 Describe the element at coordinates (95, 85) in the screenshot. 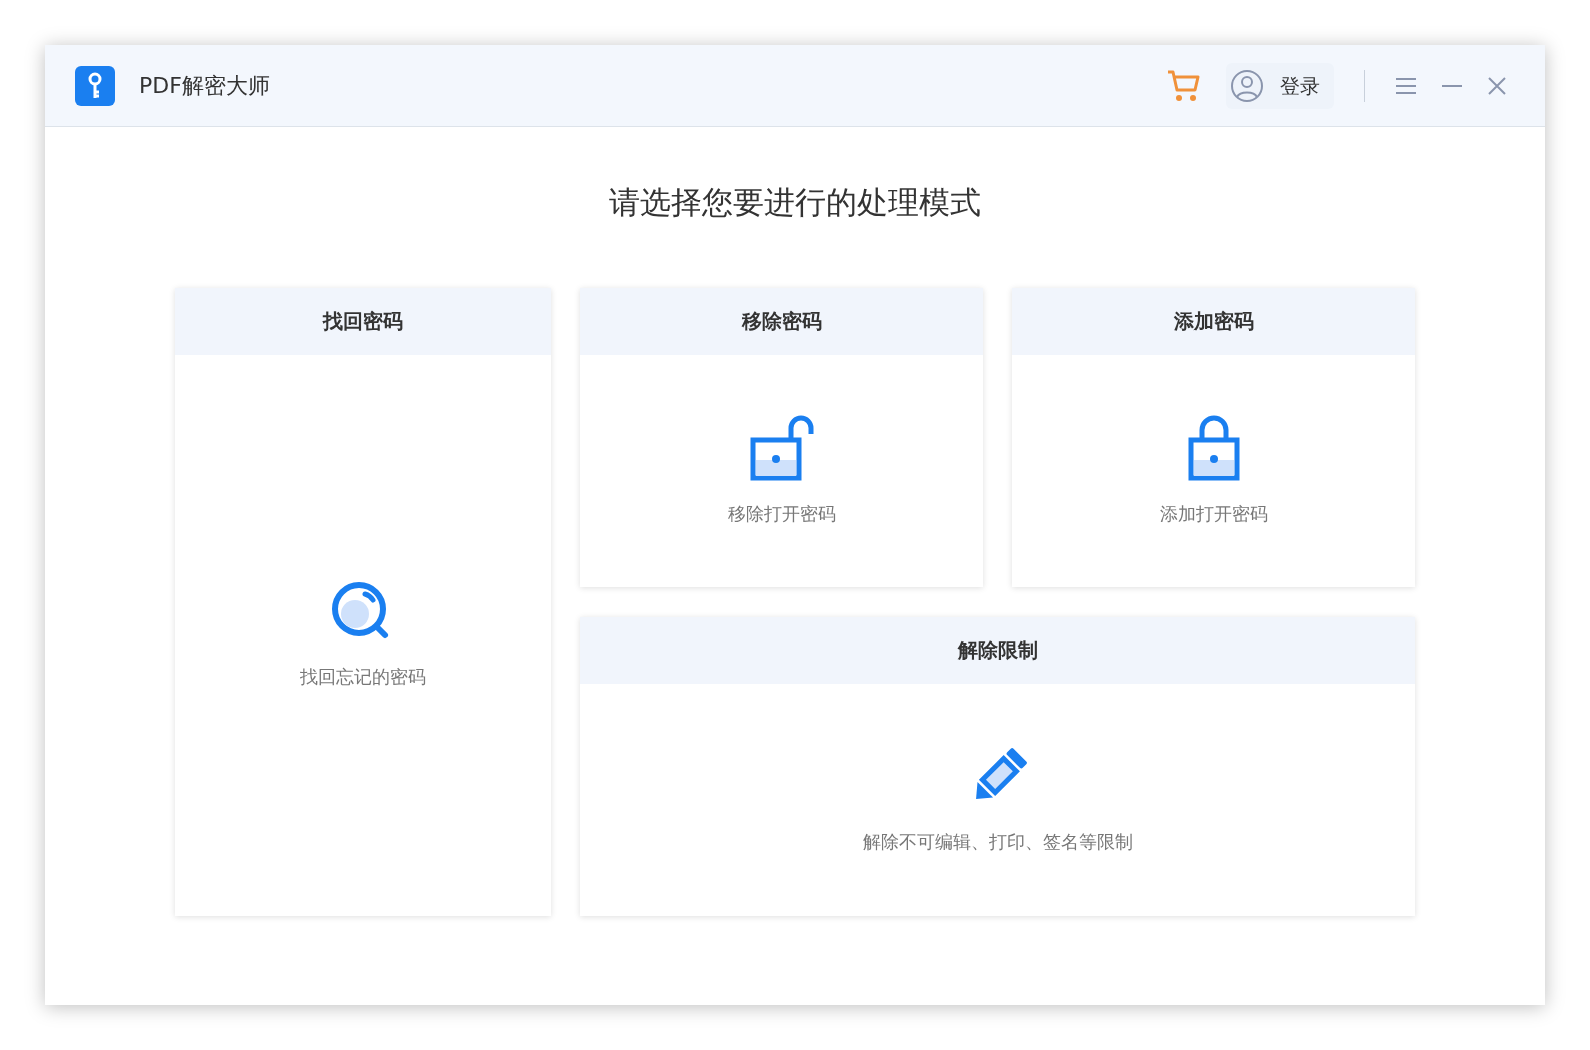

I see `key-logo-icon` at that location.